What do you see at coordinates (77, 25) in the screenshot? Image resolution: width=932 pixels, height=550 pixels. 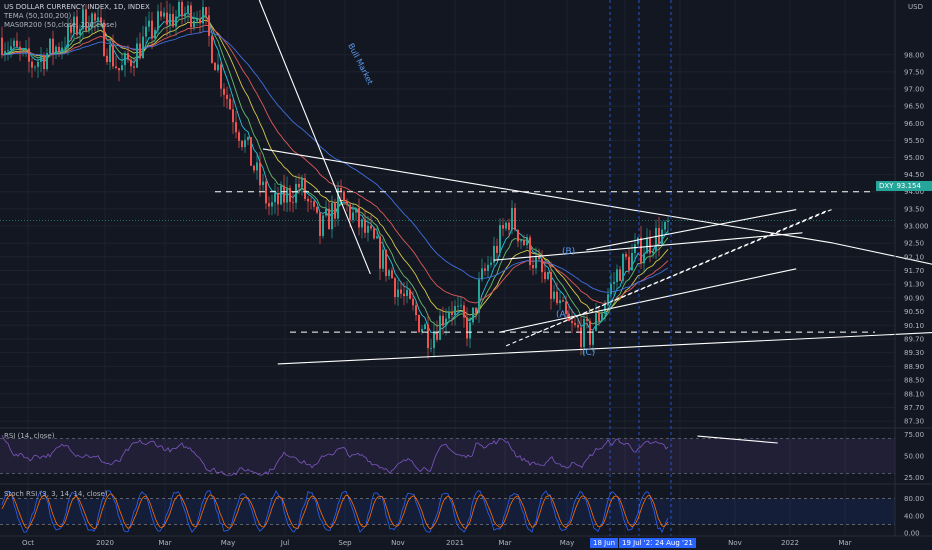 I see `ma-legend: MAS0R200 (50,close, 200,close)` at bounding box center [77, 25].